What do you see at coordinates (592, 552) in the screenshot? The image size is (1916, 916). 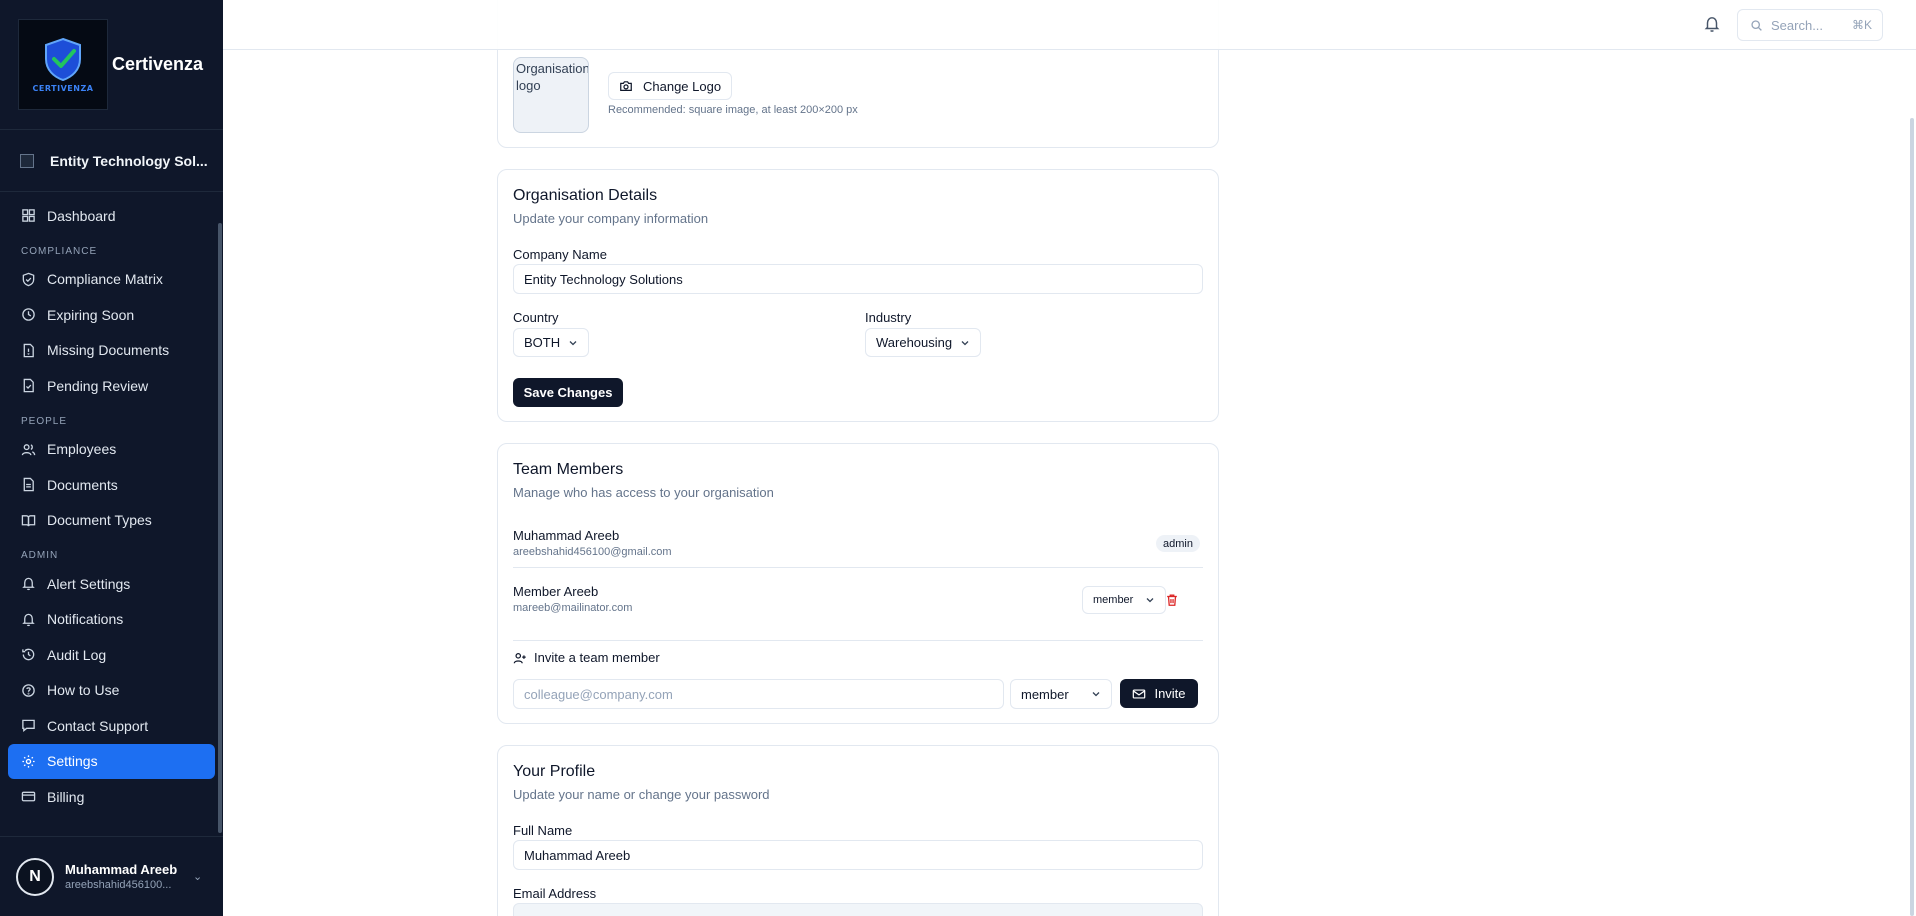 I see `member-email: areebshahid456100@gmail.com` at bounding box center [592, 552].